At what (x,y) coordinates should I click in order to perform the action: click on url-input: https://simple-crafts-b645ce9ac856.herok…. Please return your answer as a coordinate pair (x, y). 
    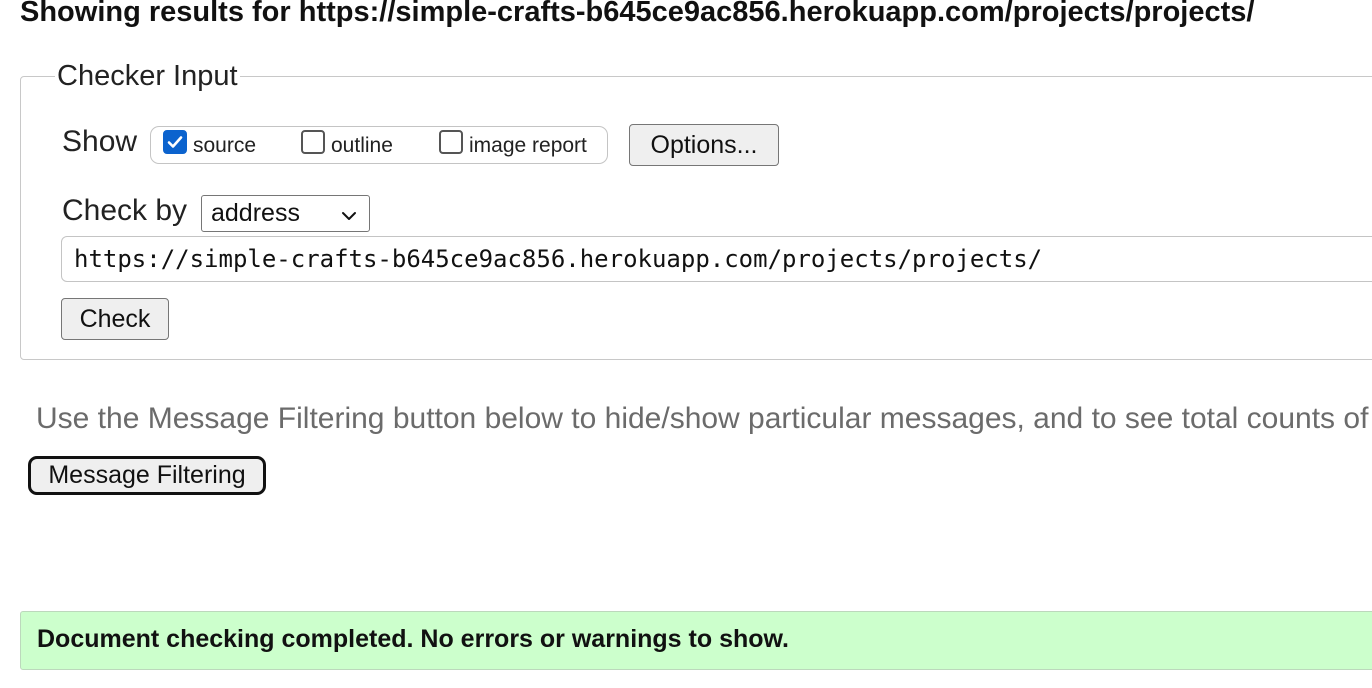
    Looking at the image, I should click on (716, 259).